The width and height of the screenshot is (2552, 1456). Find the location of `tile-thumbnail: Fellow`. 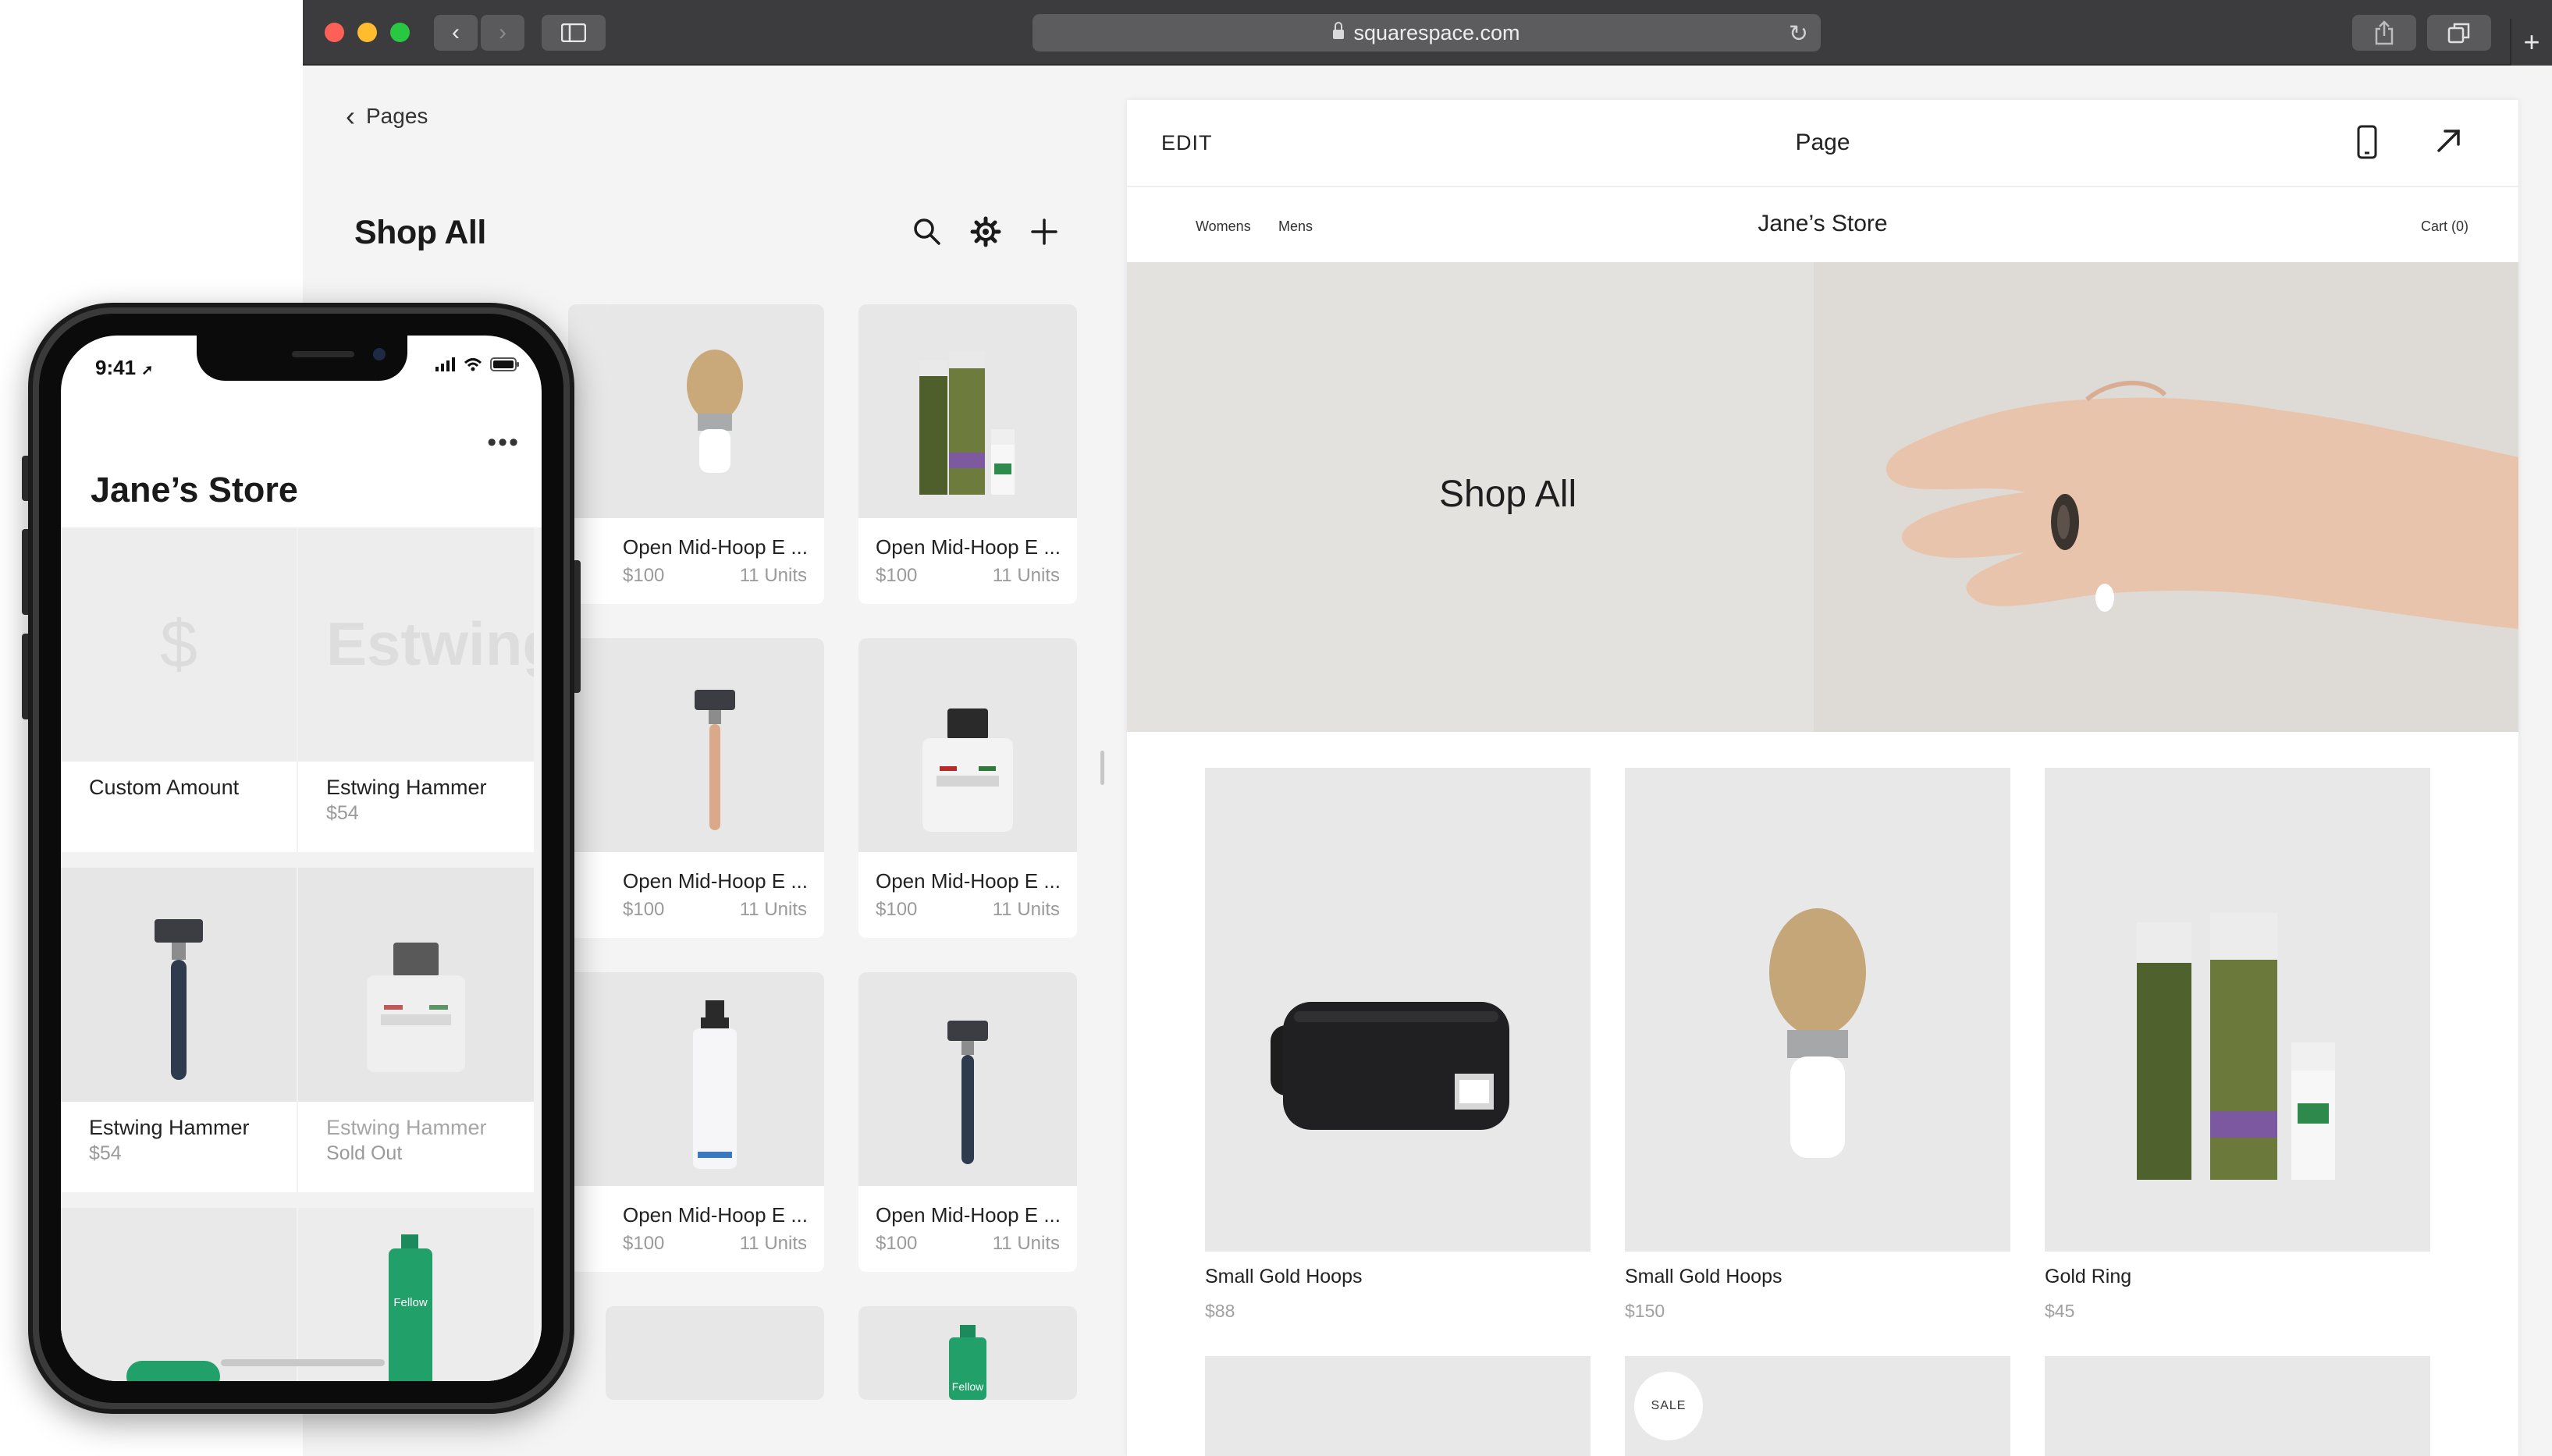

tile-thumbnail: Fellow is located at coordinates (416, 1295).